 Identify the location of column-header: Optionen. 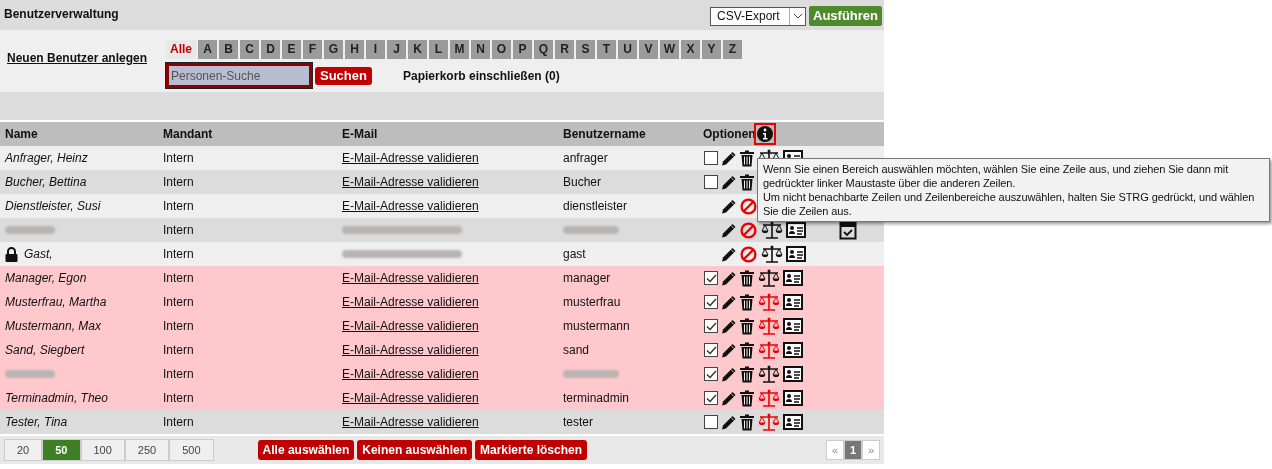
(729, 134).